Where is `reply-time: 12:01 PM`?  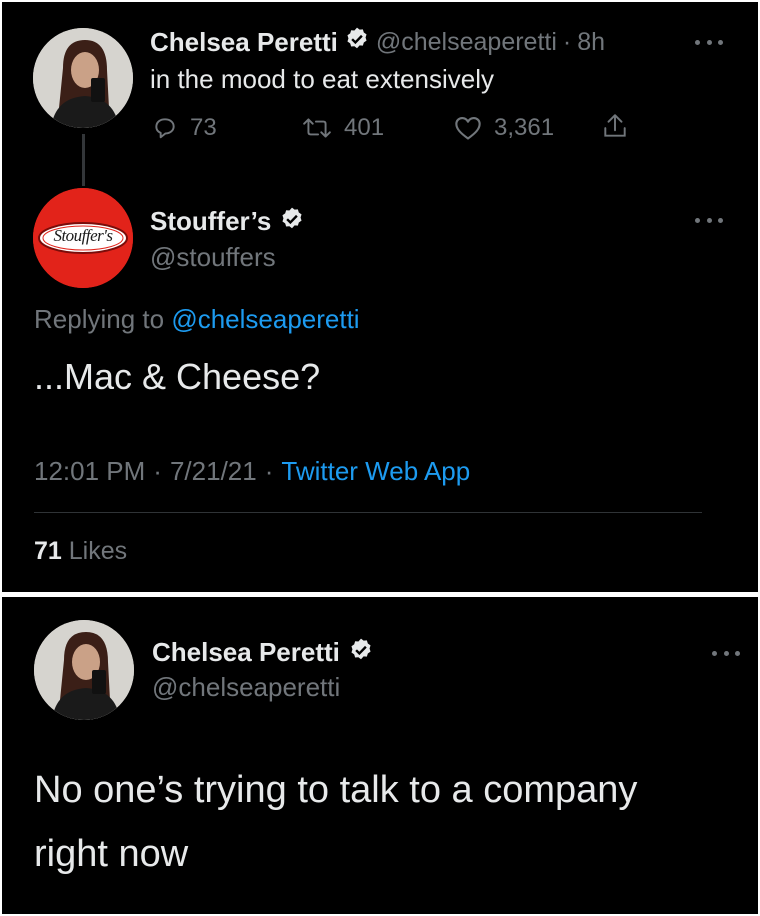
reply-time: 12:01 PM is located at coordinates (89, 471).